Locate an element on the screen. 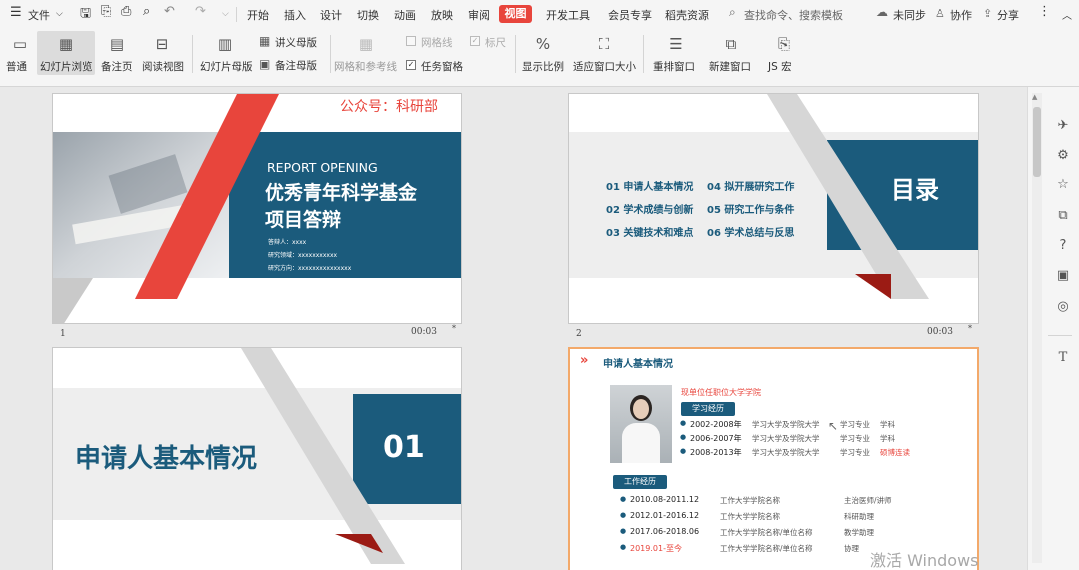  help-icon: ? is located at coordinates (1063, 245).